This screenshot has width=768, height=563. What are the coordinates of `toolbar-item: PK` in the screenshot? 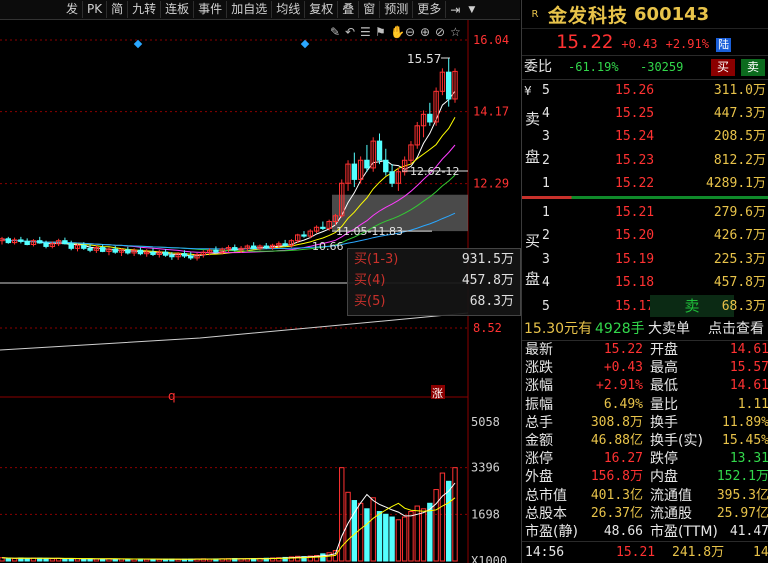 It's located at (95, 9).